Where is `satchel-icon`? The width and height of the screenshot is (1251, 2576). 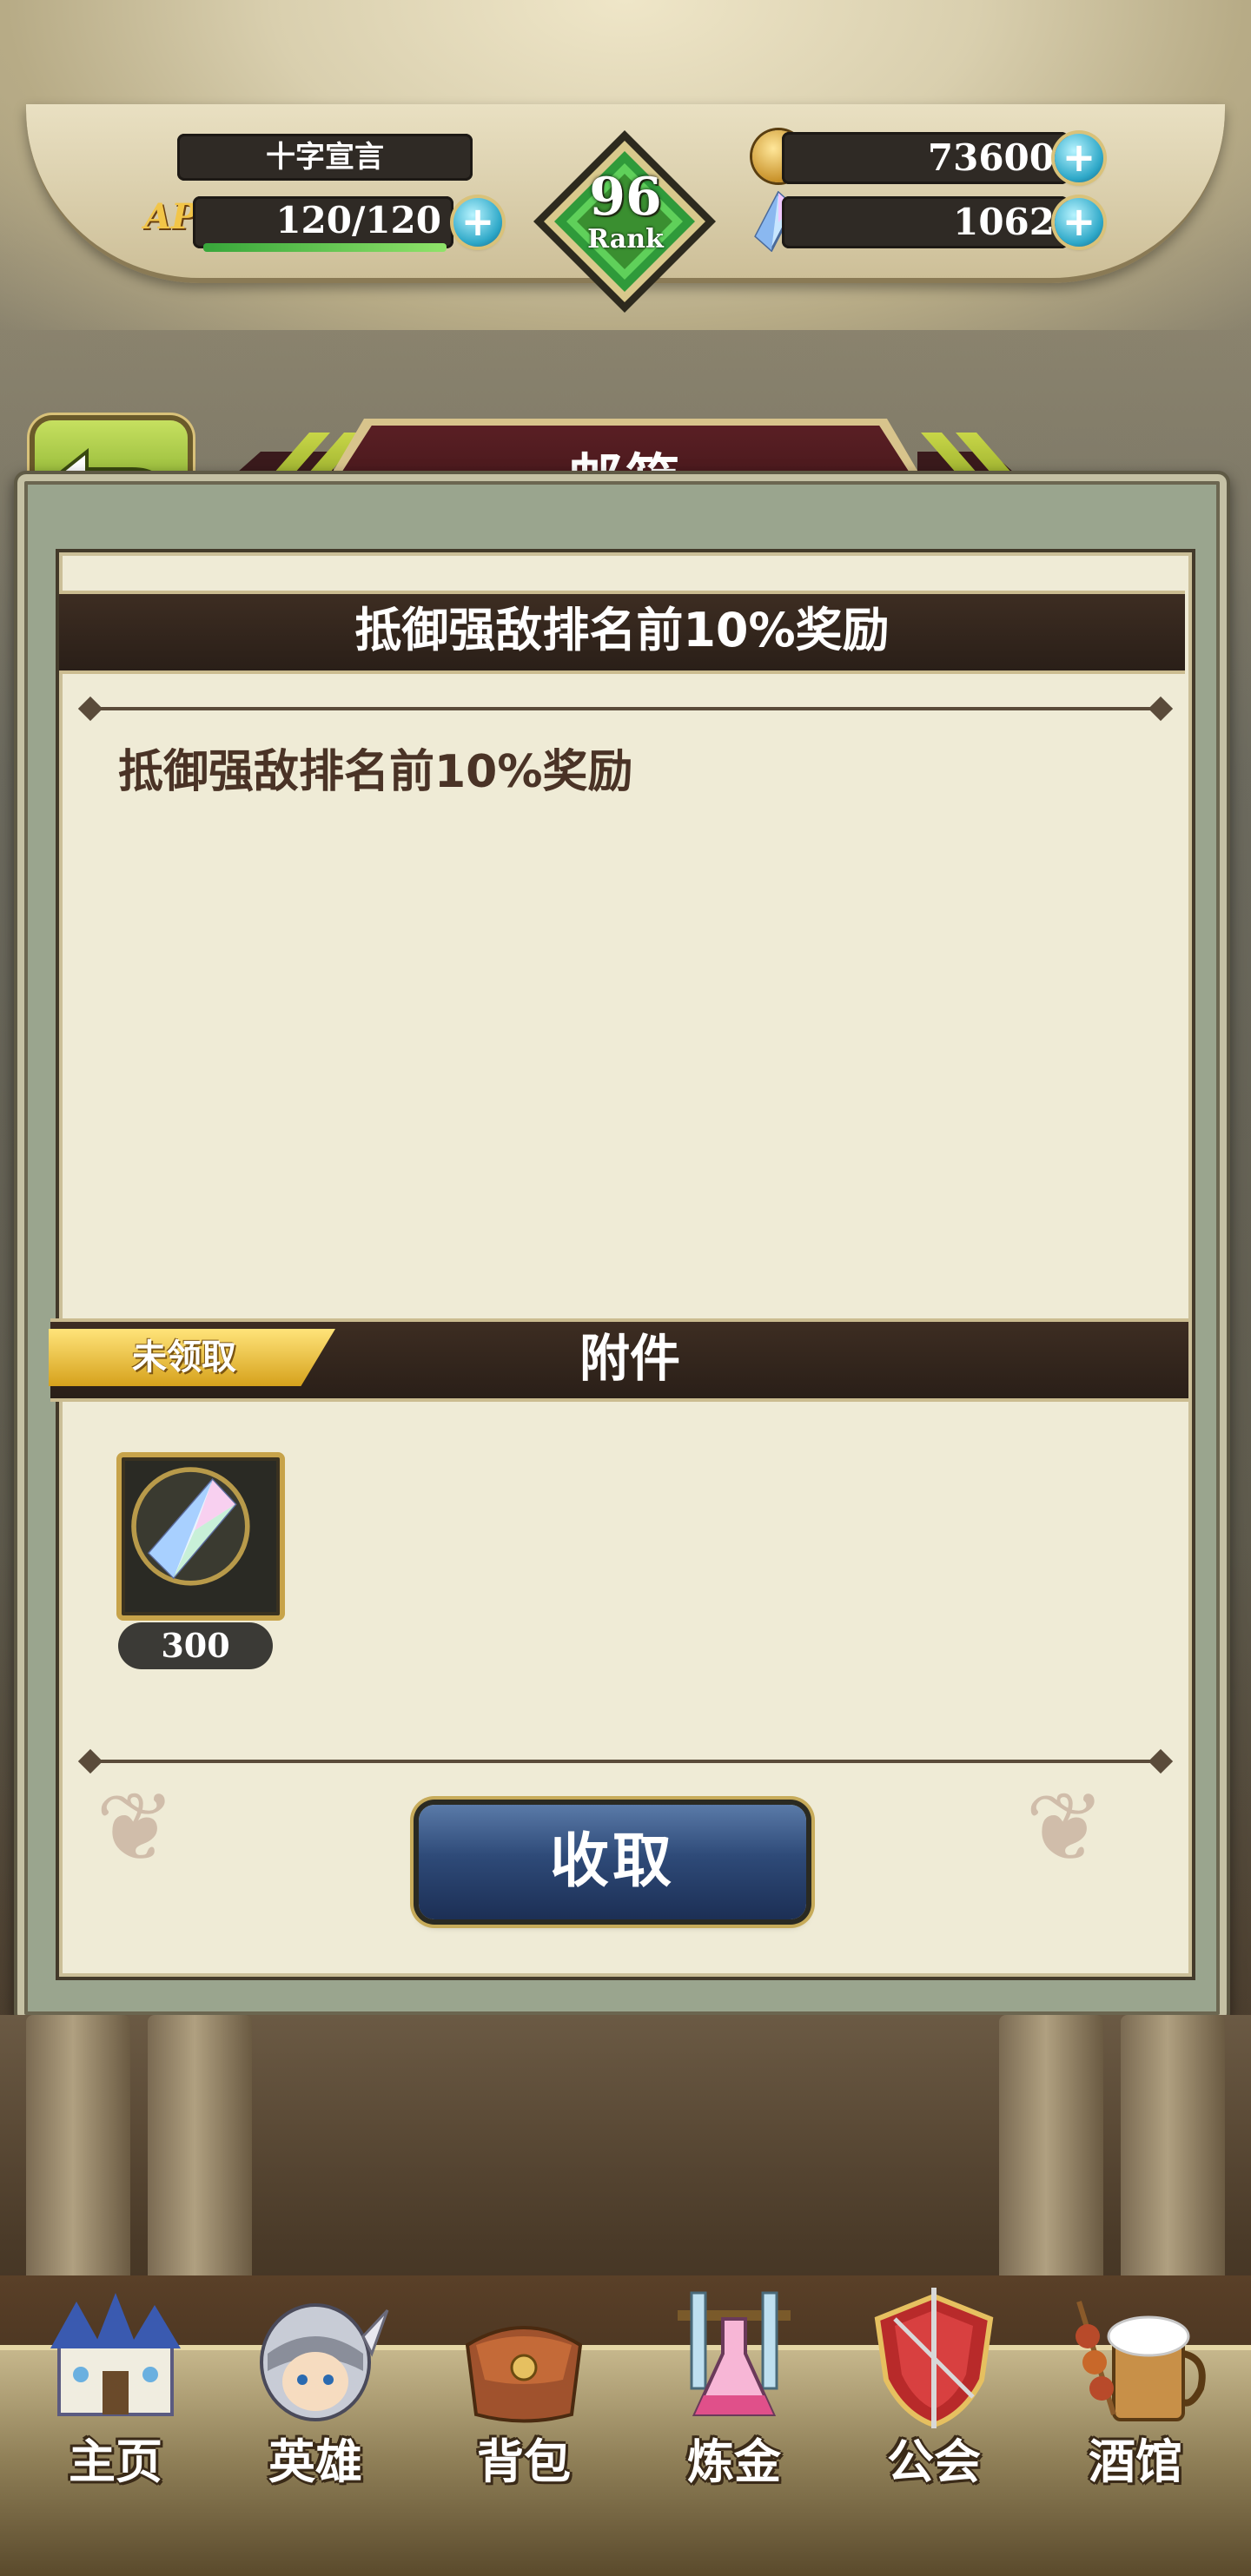
satchel-icon is located at coordinates (524, 2374).